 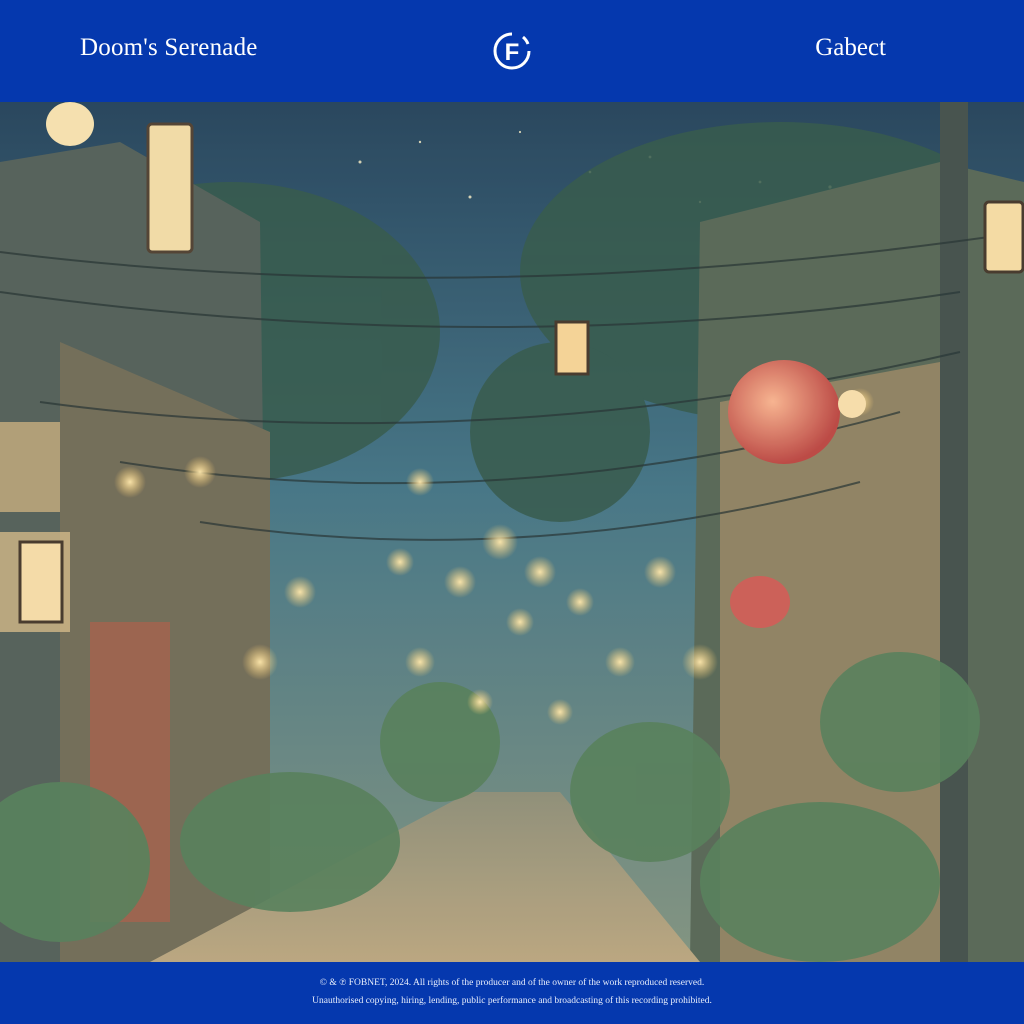 What do you see at coordinates (850, 47) in the screenshot?
I see `artist-name: Gabect` at bounding box center [850, 47].